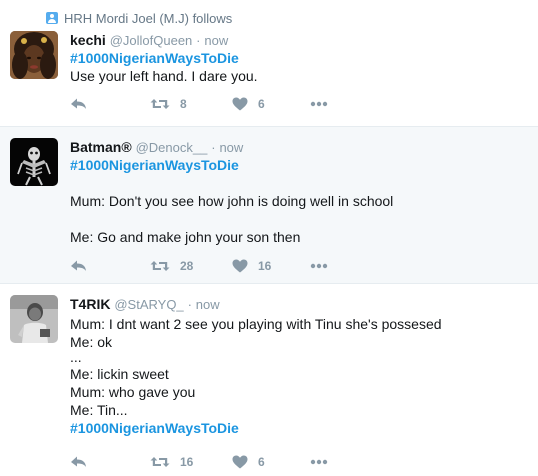 The image size is (538, 476). I want to click on follow-context-label: HRH Mordi Joel (M.J) follows, so click(148, 18).